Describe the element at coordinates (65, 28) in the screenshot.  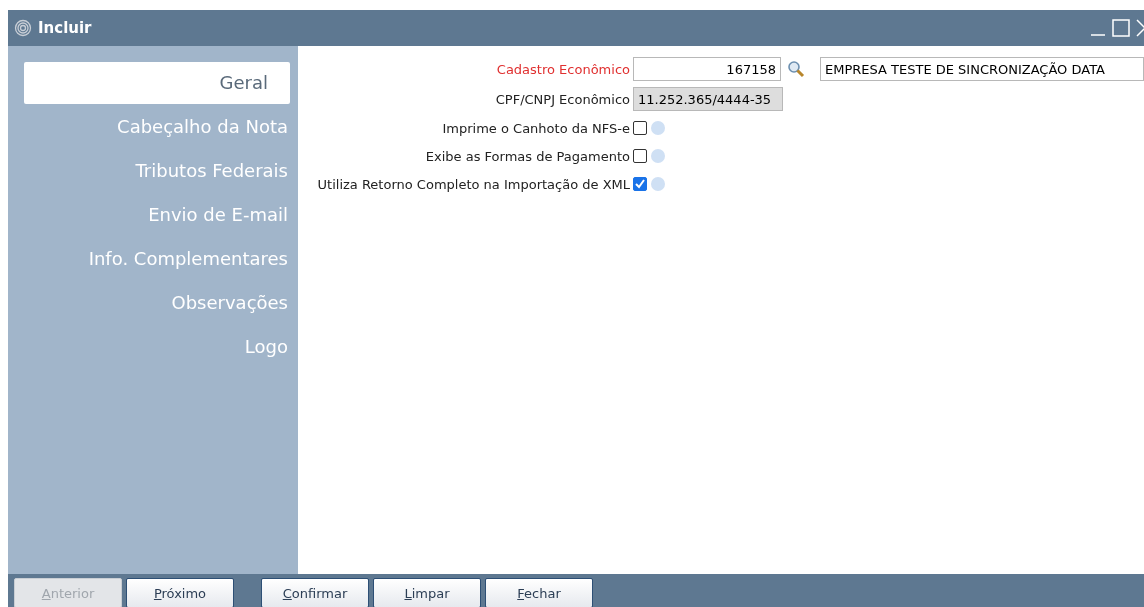
I see `window-title: Incluir` at that location.